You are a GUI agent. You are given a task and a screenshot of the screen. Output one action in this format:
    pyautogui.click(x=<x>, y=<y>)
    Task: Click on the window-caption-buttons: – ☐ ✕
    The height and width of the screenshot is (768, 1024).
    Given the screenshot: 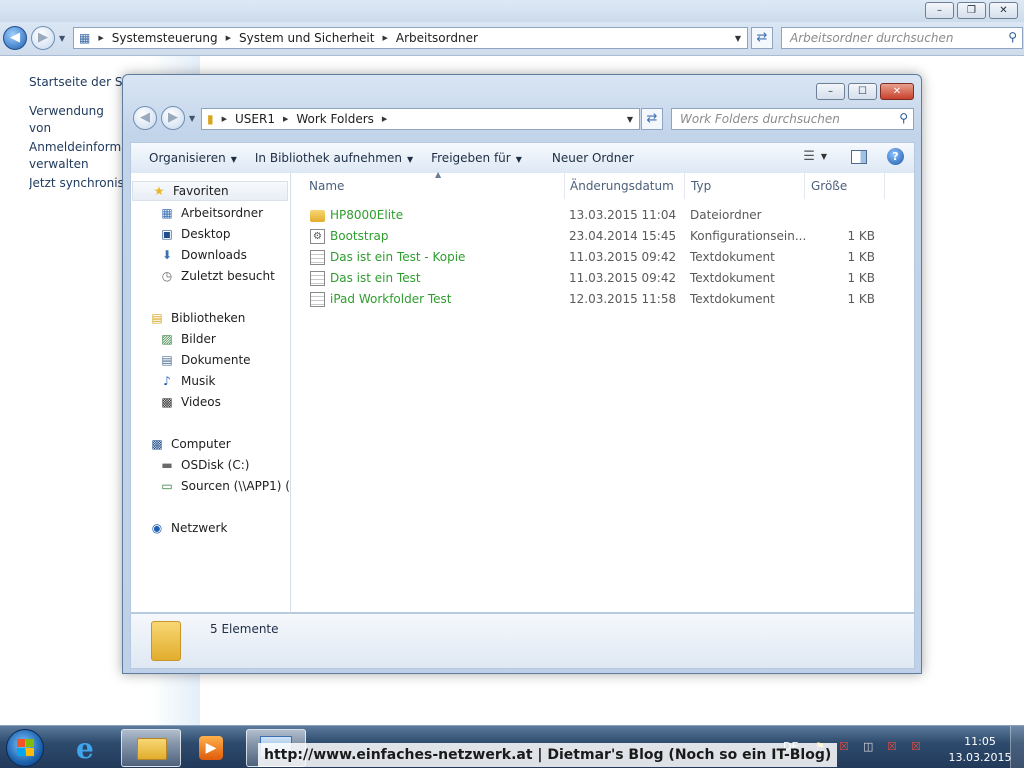 What is the action you would take?
    pyautogui.click(x=865, y=92)
    